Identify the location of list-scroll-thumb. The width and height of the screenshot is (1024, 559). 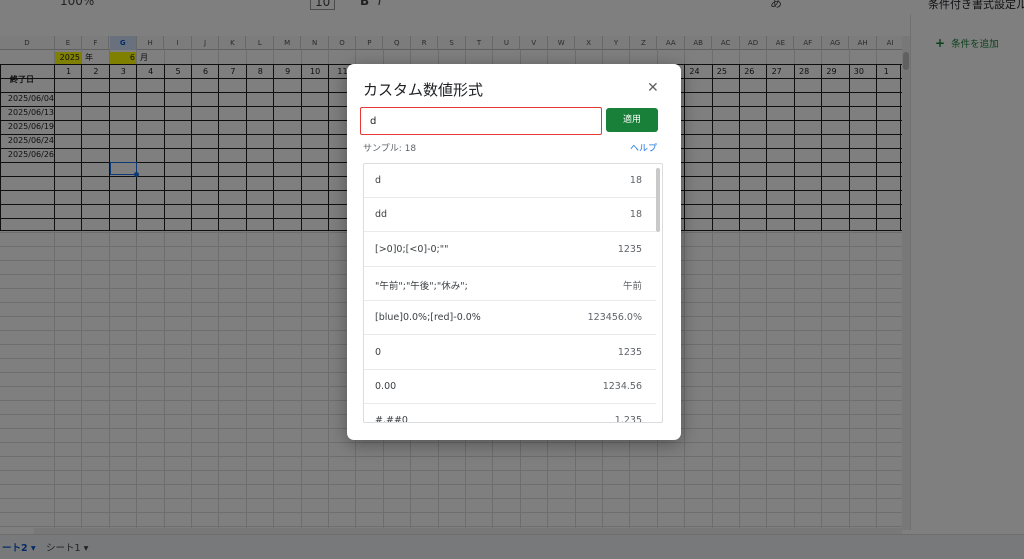
(658, 200).